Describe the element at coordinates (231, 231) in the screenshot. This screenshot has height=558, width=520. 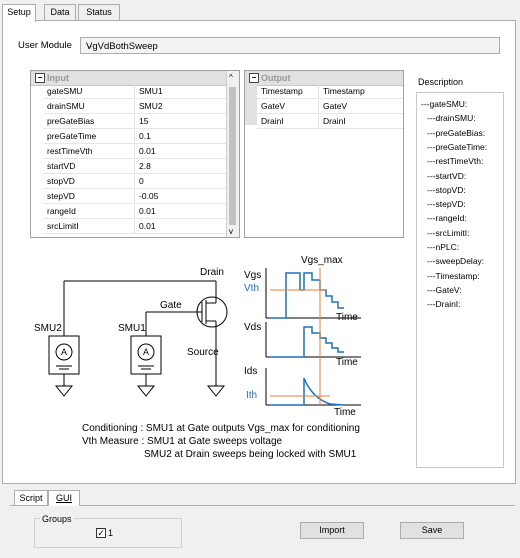
I see `scroll-down-icon: v` at that location.